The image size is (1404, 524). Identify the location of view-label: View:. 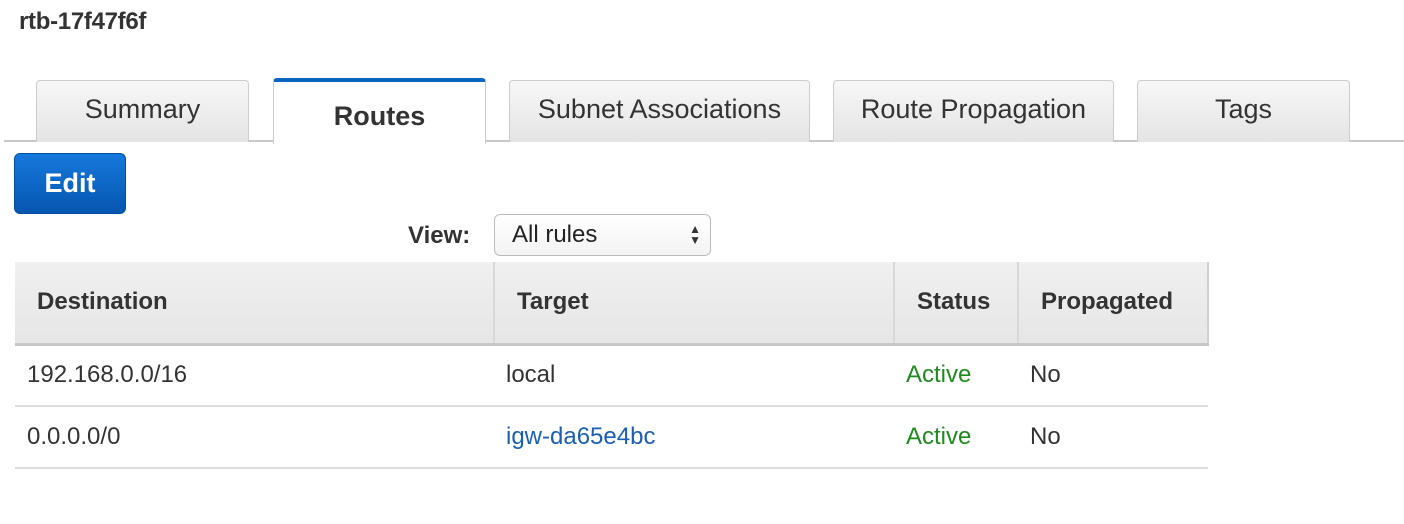
(439, 235).